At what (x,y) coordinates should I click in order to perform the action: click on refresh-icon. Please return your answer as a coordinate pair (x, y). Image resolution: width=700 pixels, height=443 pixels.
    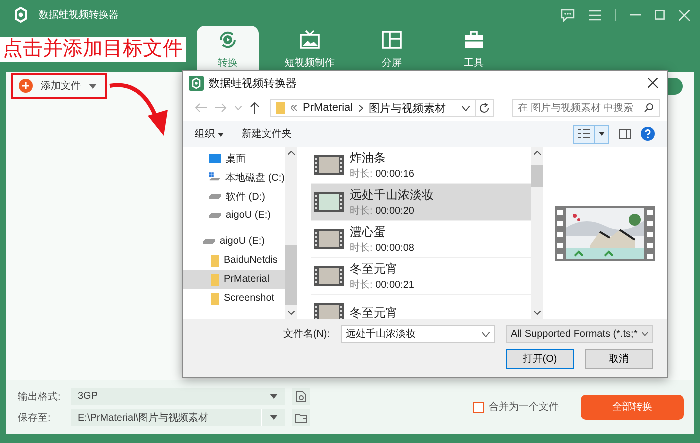
    Looking at the image, I should click on (484, 108).